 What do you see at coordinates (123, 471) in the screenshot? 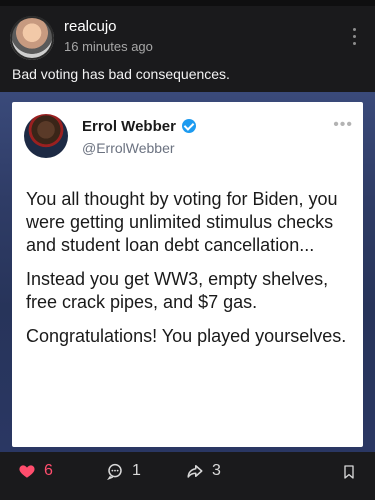
I see `comment-button: 1` at bounding box center [123, 471].